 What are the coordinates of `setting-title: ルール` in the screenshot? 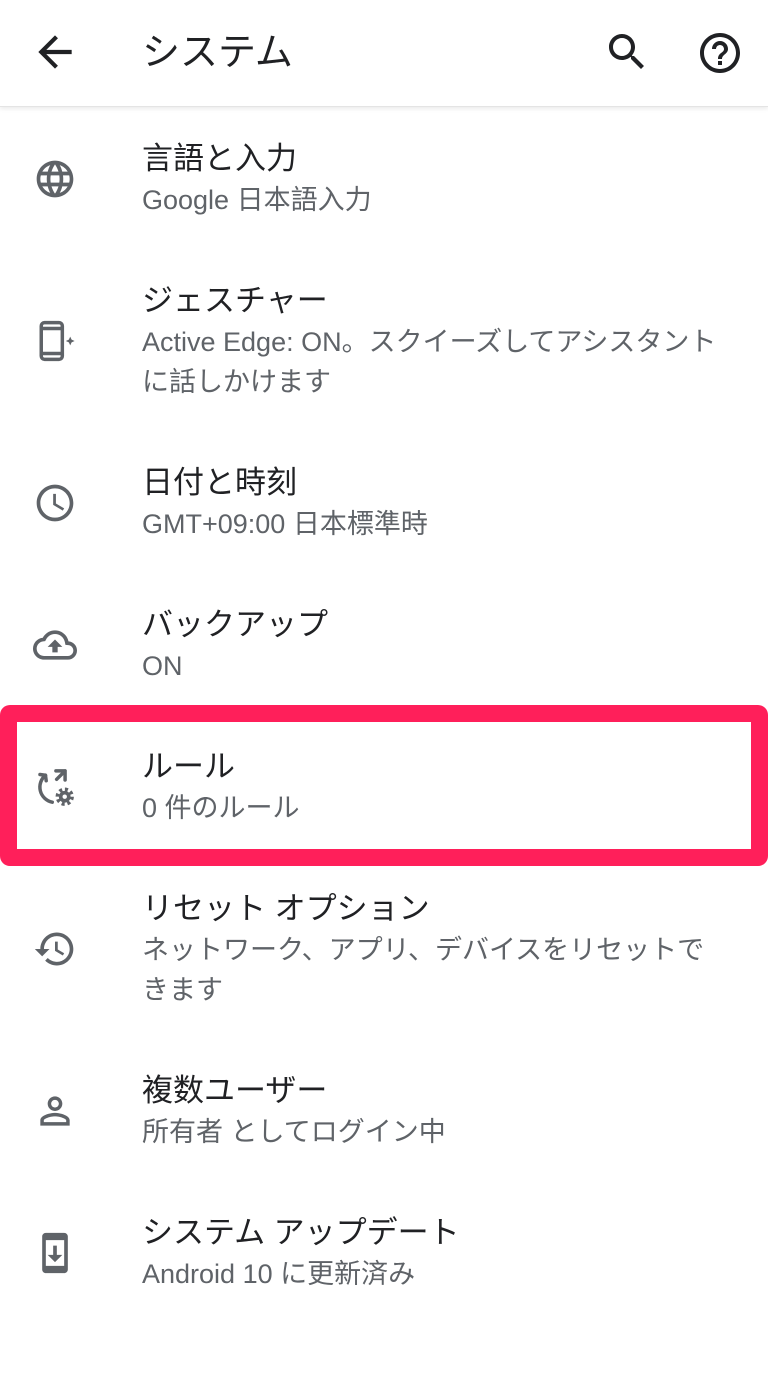 It's located at (188, 766).